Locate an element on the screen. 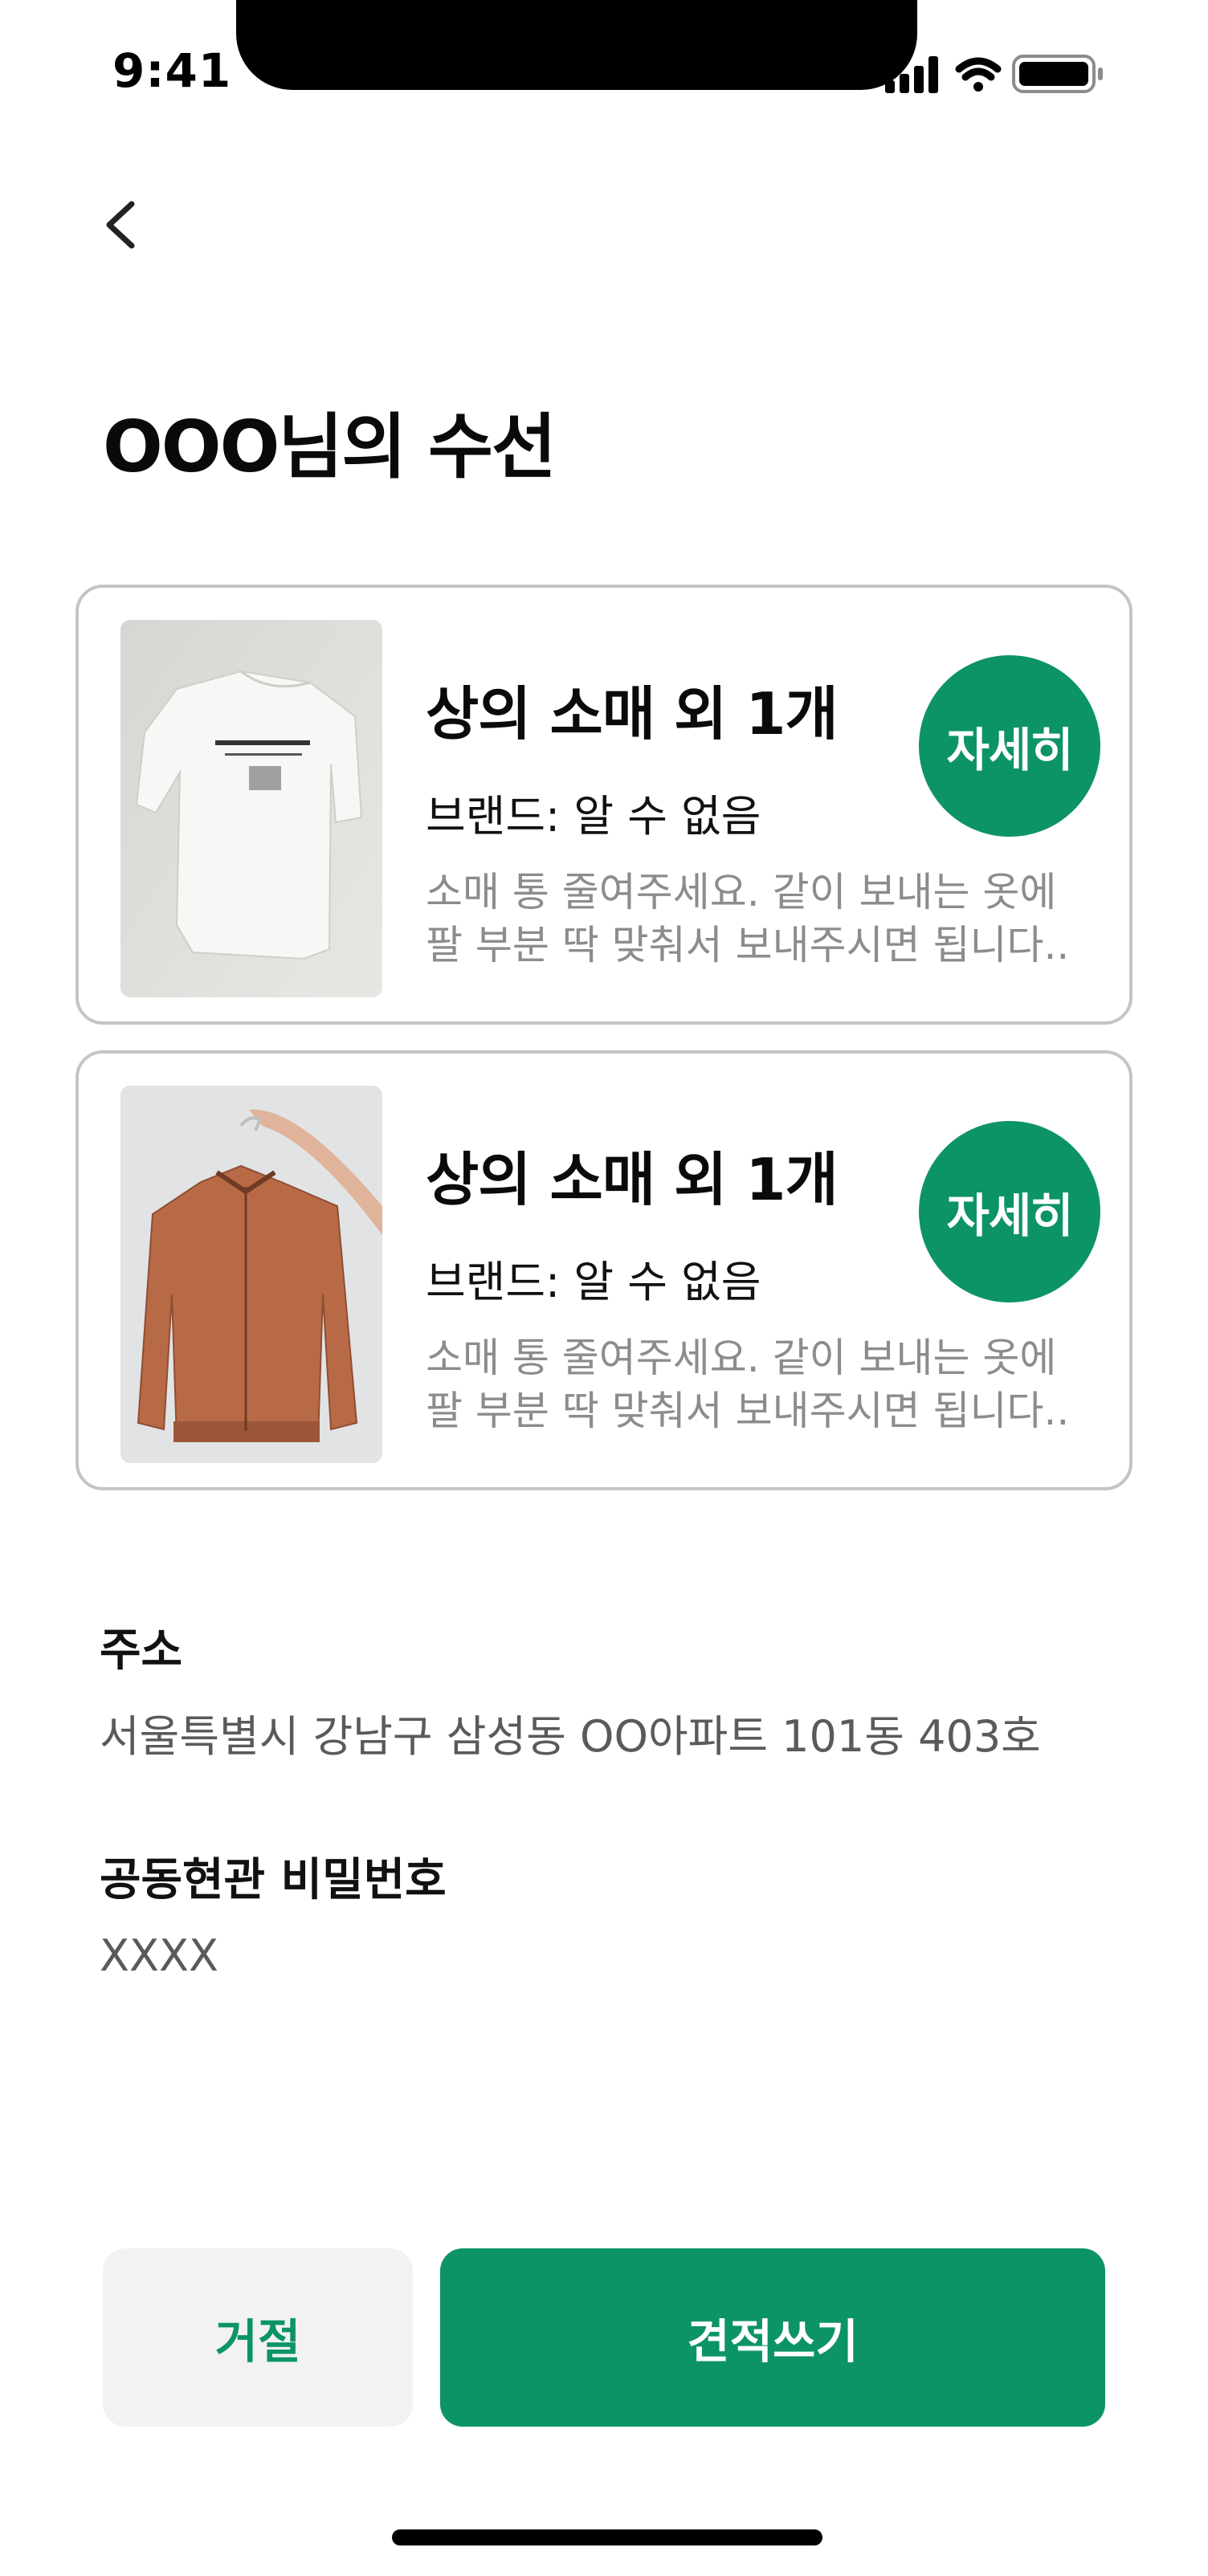 The image size is (1208, 2576). white-tshirt-photo is located at coordinates (251, 808).